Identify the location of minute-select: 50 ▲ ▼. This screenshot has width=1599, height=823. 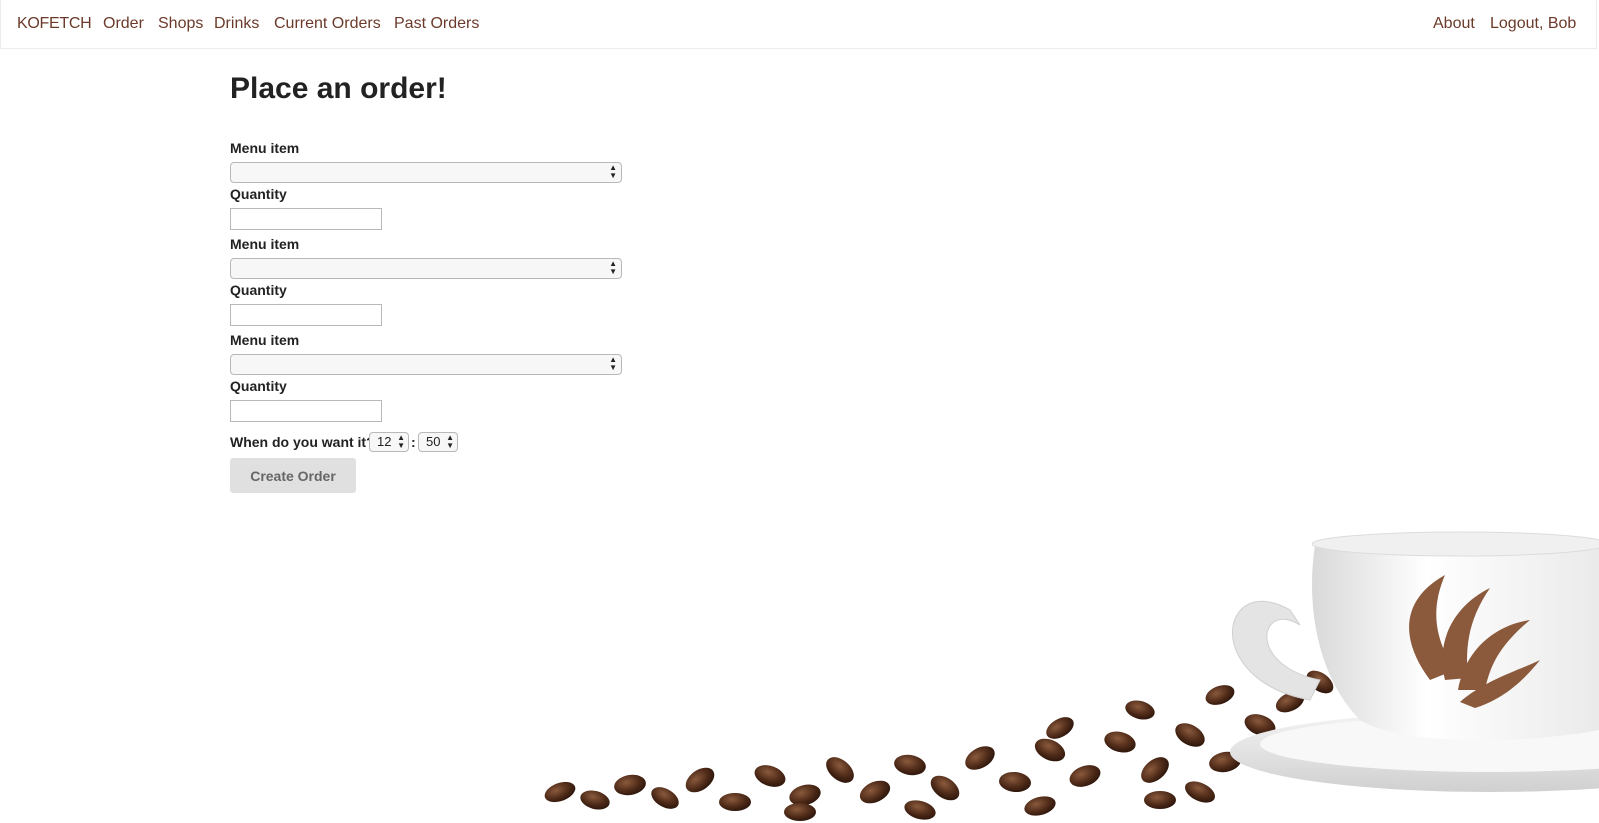
(438, 442).